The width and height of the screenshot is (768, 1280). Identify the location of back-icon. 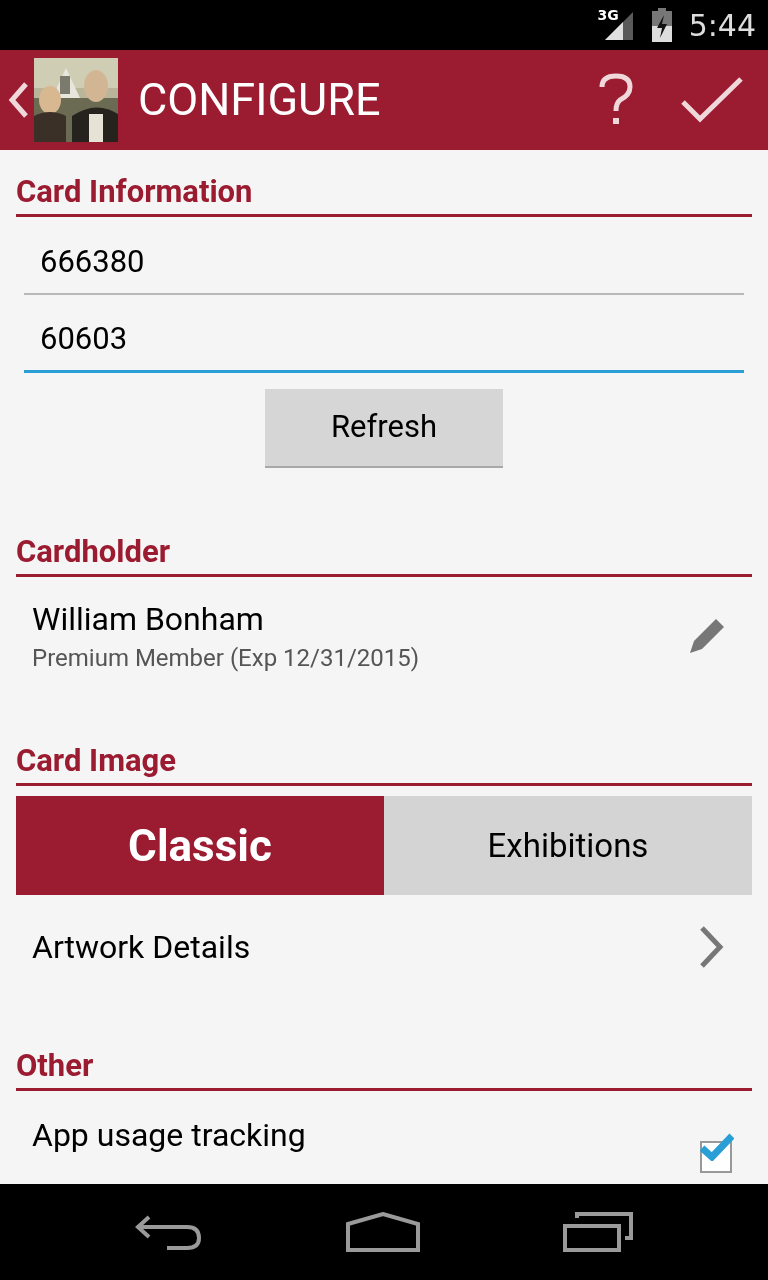
(19, 100).